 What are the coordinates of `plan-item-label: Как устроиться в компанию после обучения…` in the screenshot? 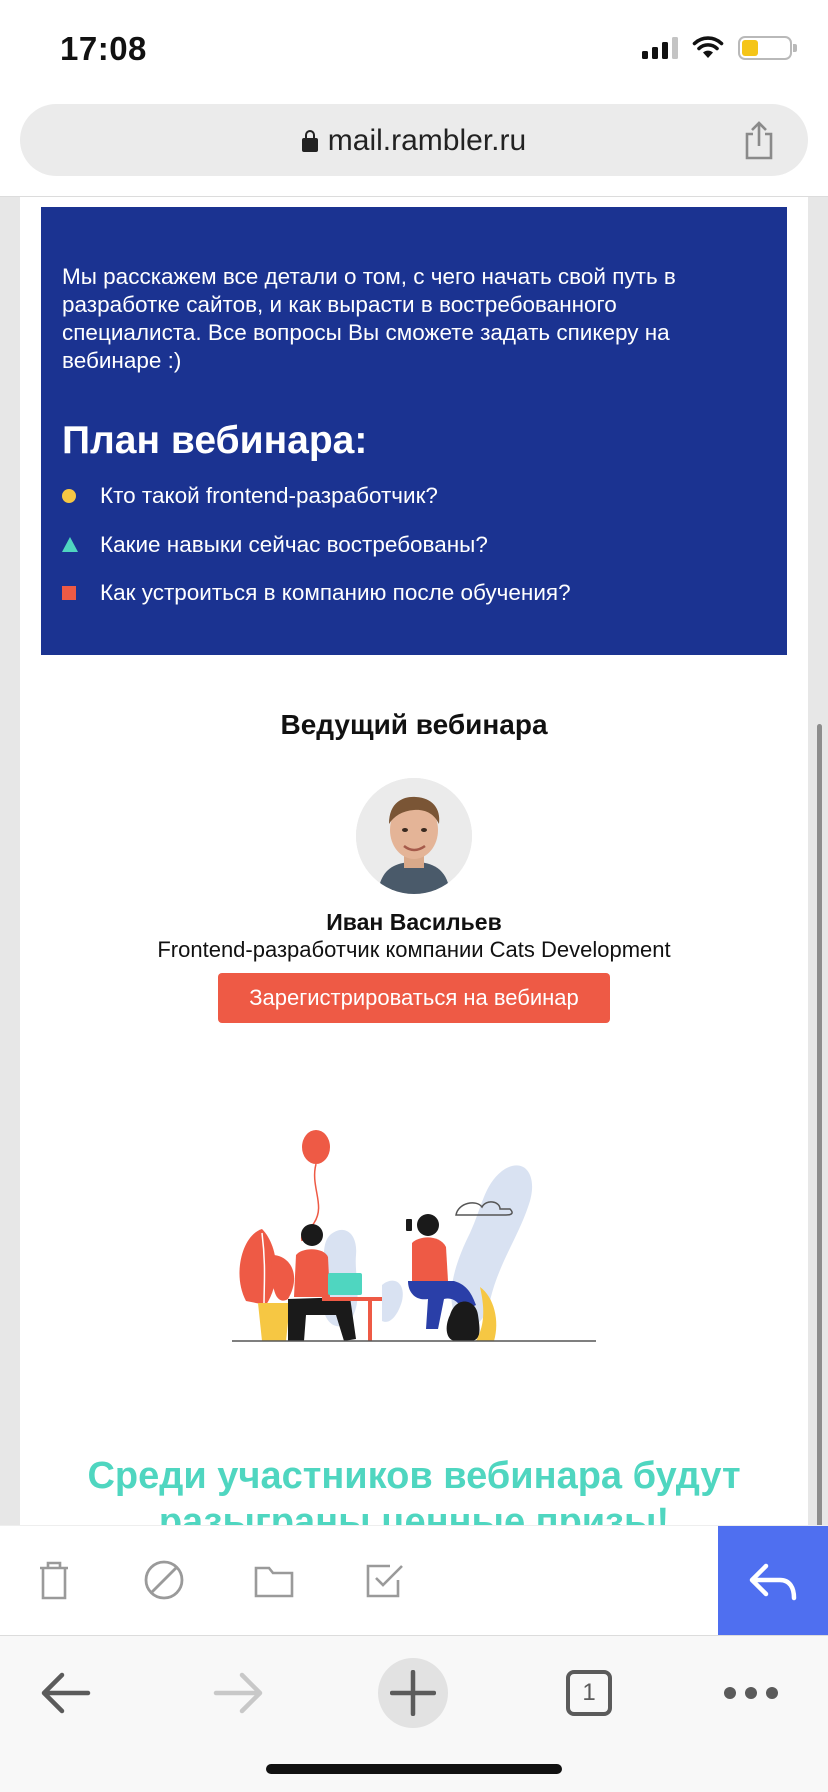 It's located at (335, 593).